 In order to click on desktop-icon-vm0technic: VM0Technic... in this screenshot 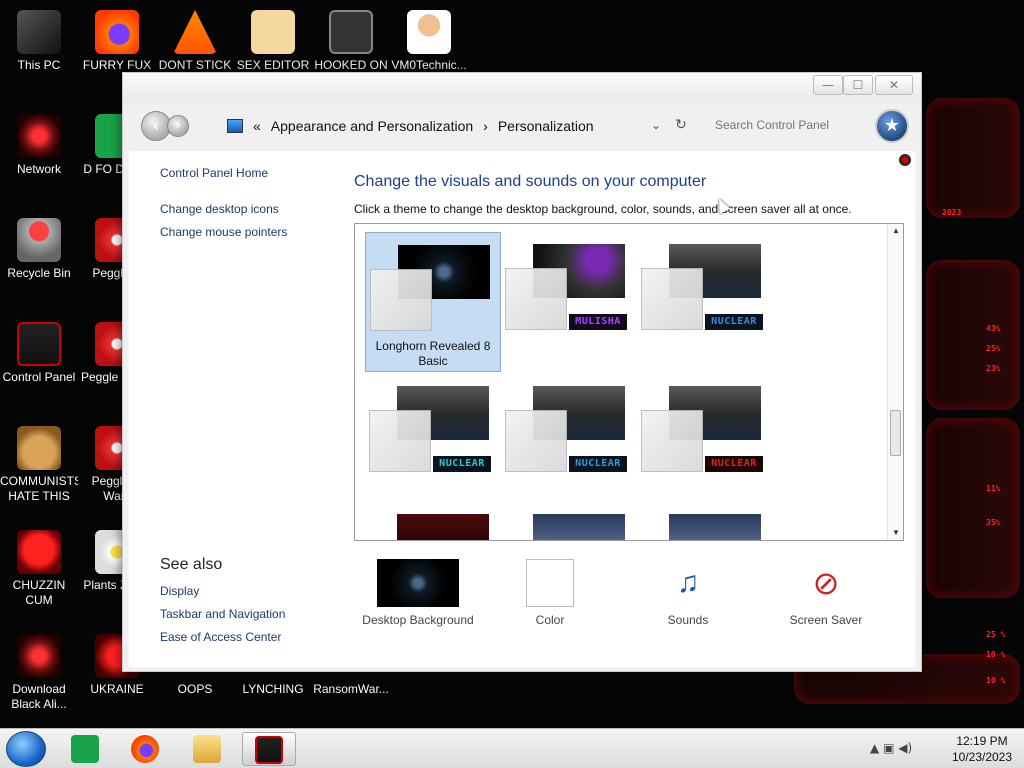, I will do `click(429, 41)`.